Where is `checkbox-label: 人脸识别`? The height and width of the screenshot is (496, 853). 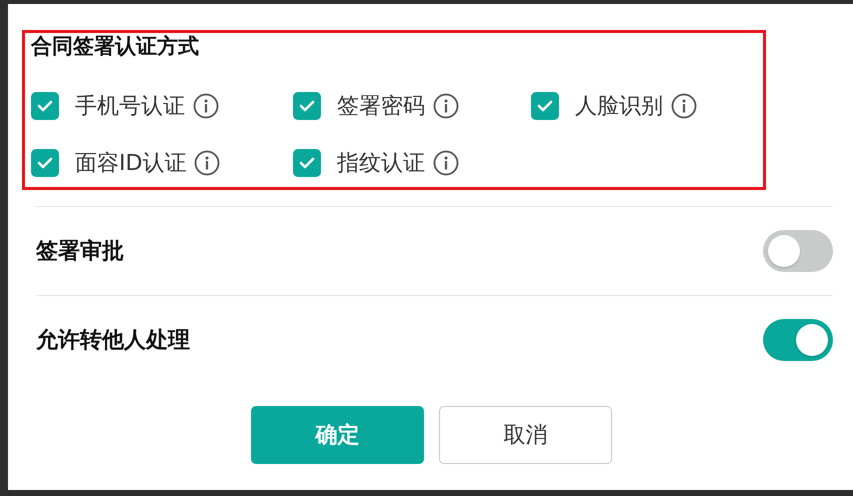 checkbox-label: 人脸识别 is located at coordinates (619, 107).